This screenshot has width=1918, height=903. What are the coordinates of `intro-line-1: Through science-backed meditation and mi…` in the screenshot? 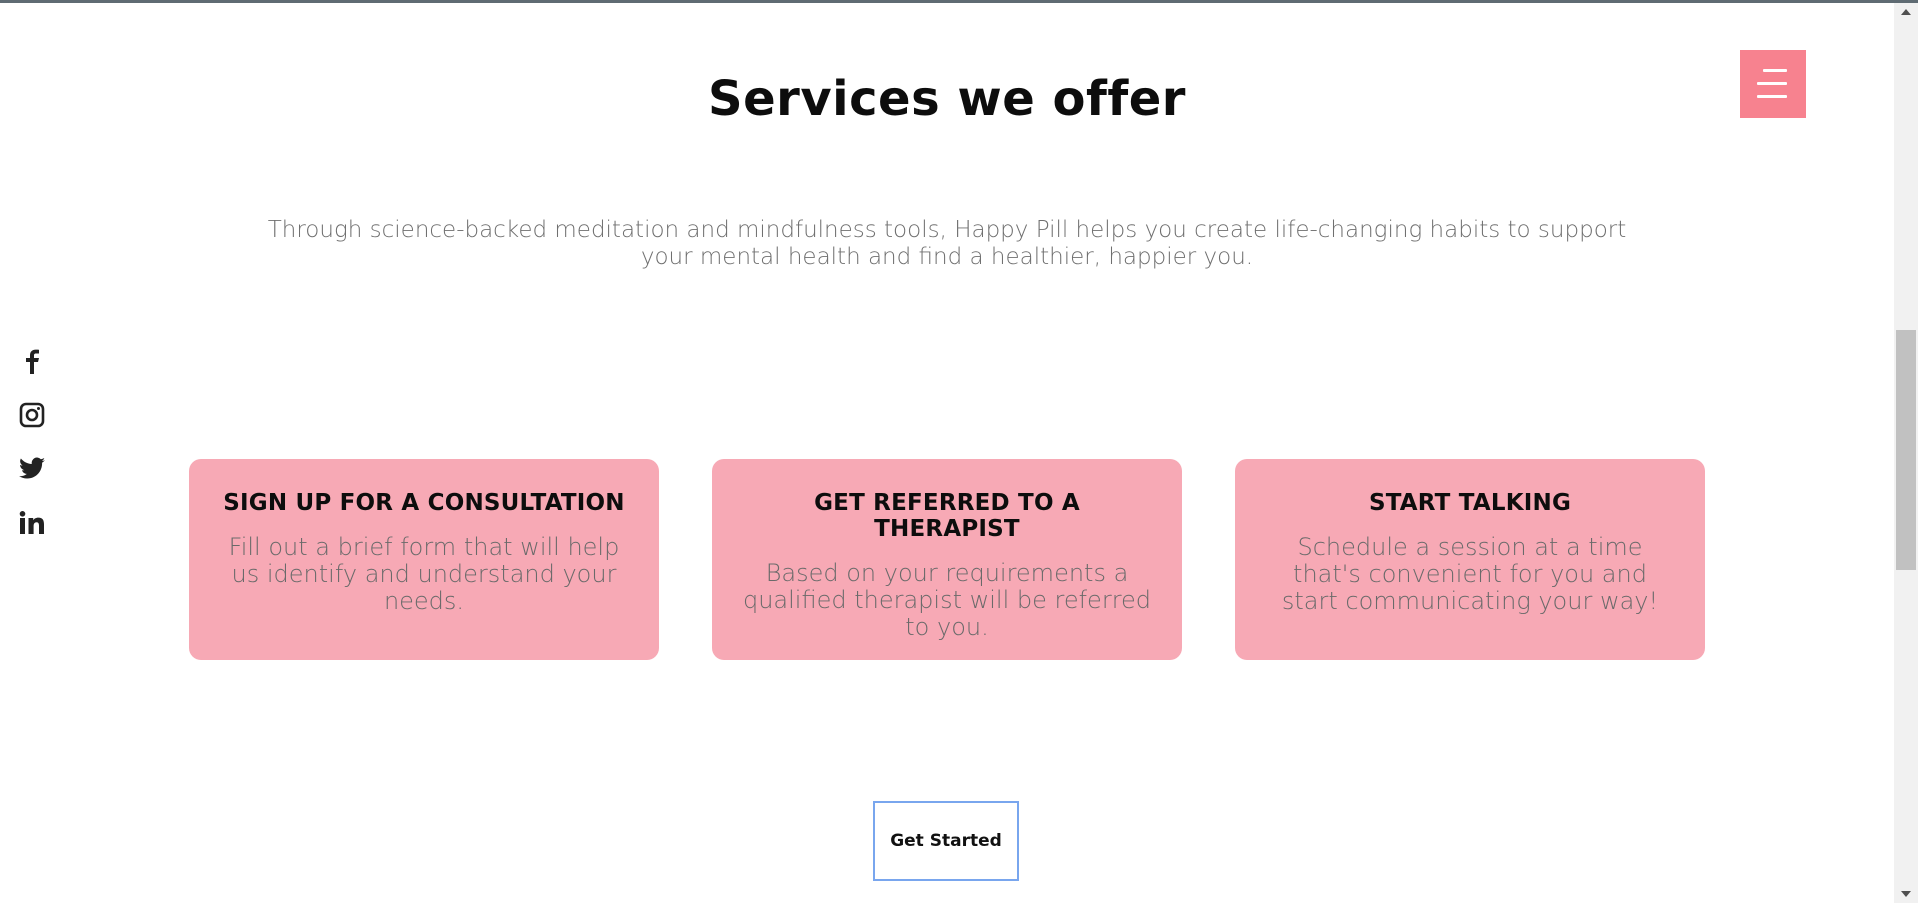 It's located at (947, 230).